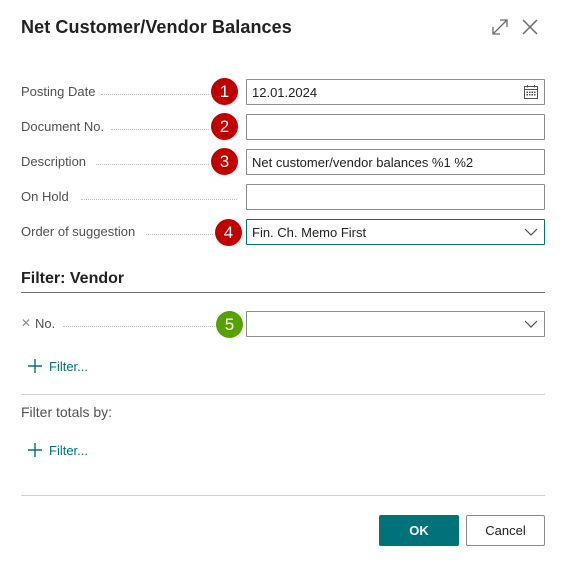 The height and width of the screenshot is (568, 566). I want to click on document-no-row: Document No., so click(283, 127).